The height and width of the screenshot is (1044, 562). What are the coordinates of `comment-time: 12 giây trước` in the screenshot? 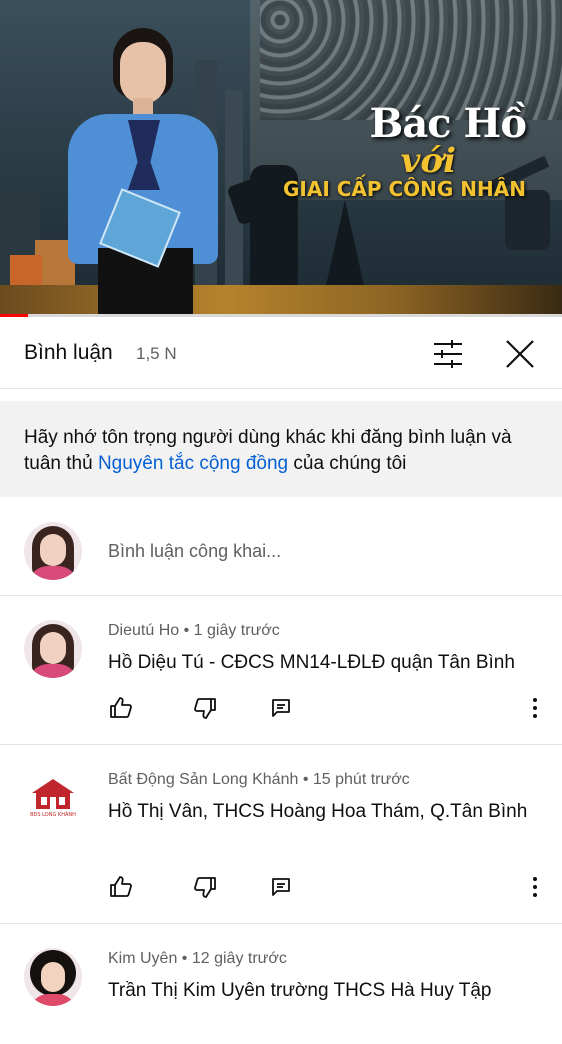 It's located at (239, 958).